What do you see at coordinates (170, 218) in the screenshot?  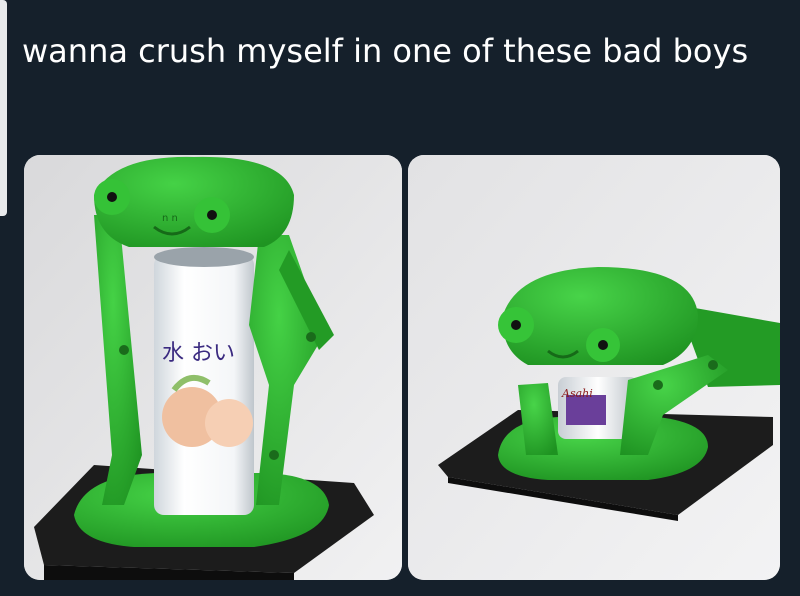 I see `svg-text: n n` at bounding box center [170, 218].